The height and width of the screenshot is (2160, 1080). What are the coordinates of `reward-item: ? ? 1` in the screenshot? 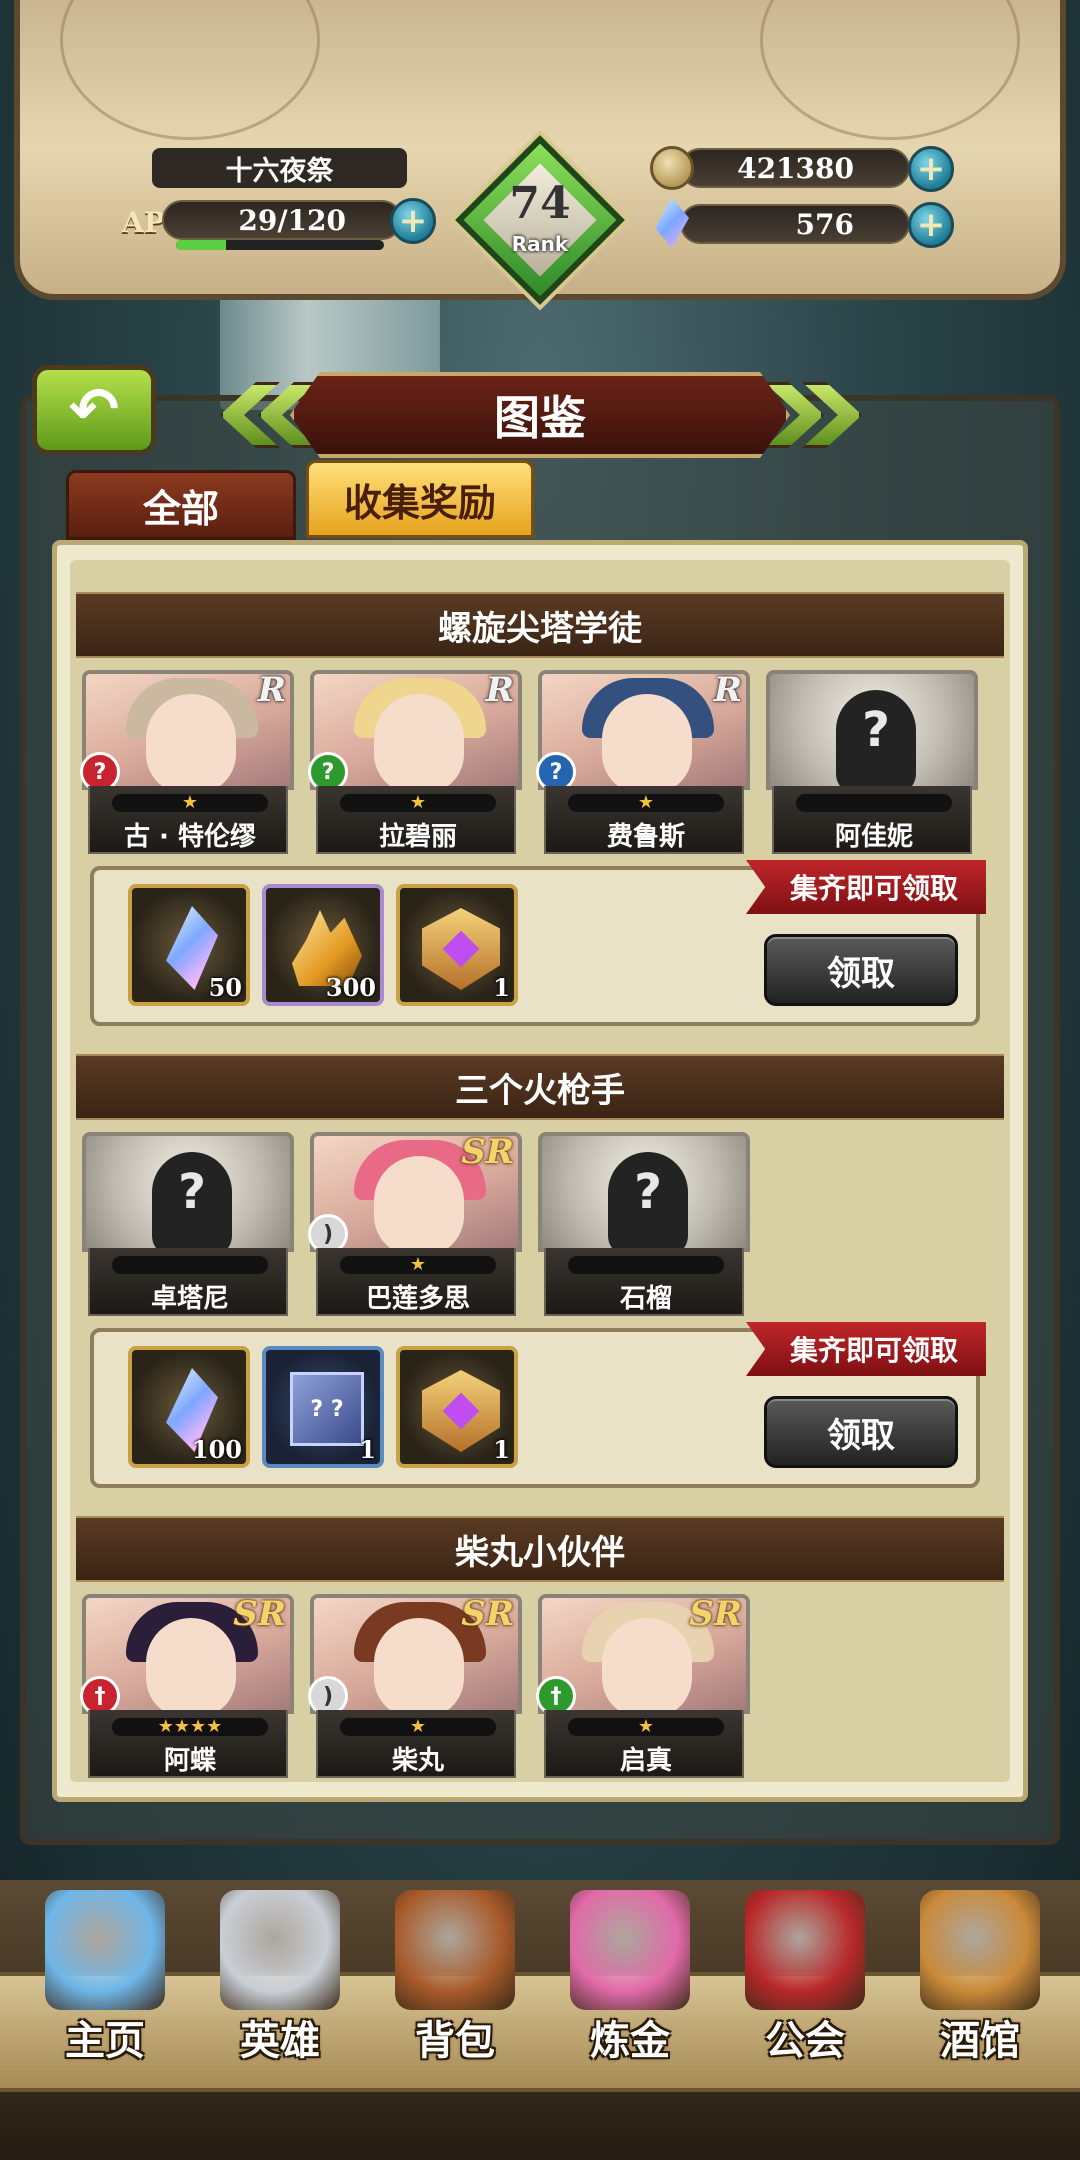 It's located at (323, 1407).